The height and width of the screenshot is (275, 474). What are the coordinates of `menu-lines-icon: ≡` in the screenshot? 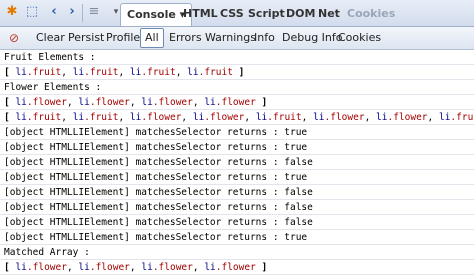 It's located at (94, 12).